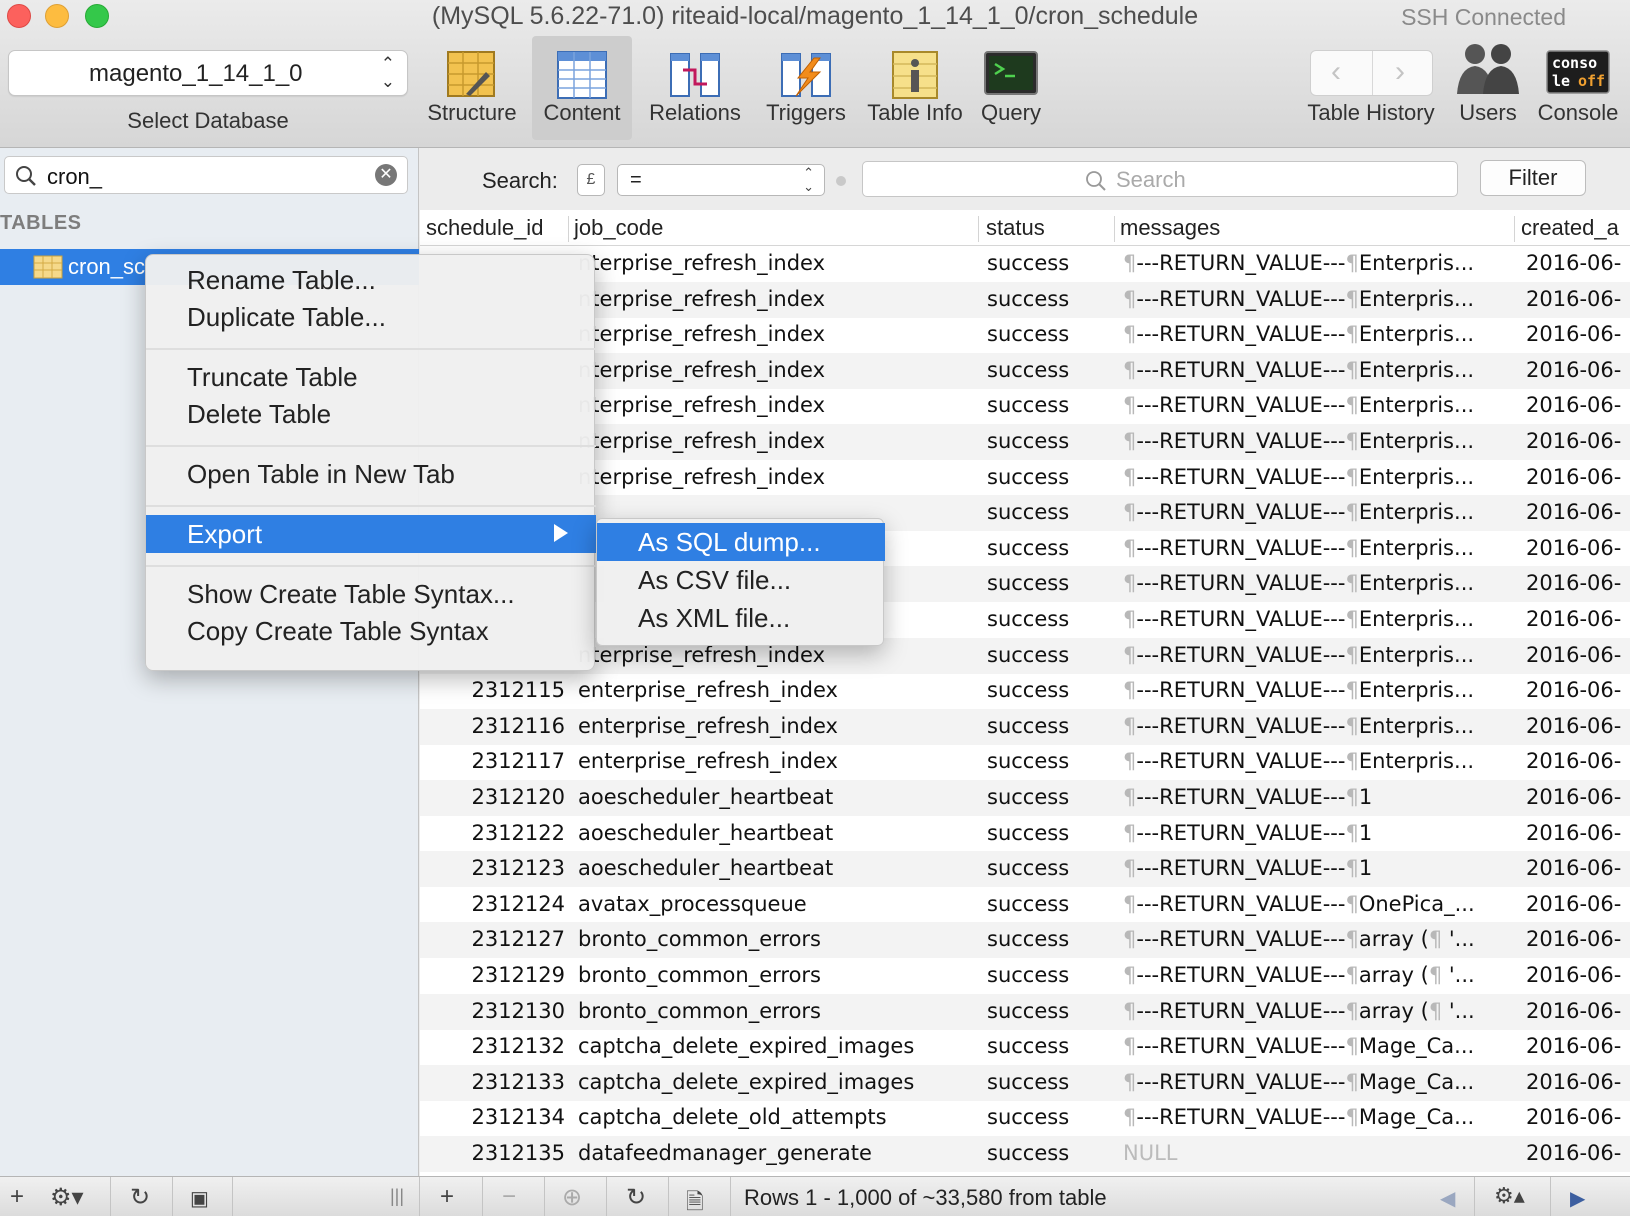 Image resolution: width=1630 pixels, height=1216 pixels. What do you see at coordinates (208, 73) in the screenshot?
I see `database-select: magento_1_14_1_0 ⌃ ⌄` at bounding box center [208, 73].